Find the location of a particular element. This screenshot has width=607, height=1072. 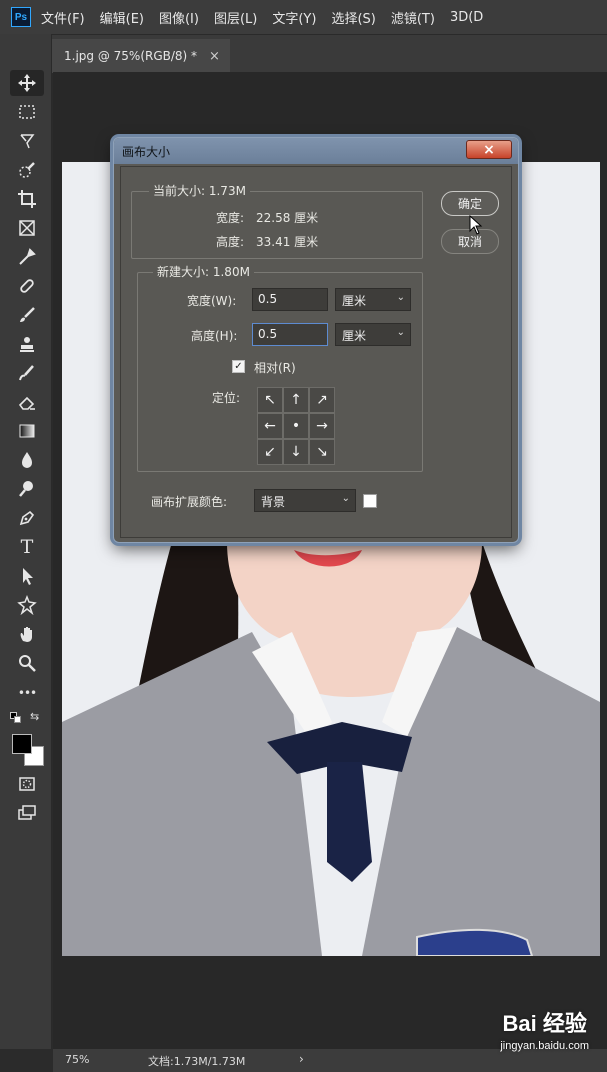

crop-tool-icon is located at coordinates (27, 199).